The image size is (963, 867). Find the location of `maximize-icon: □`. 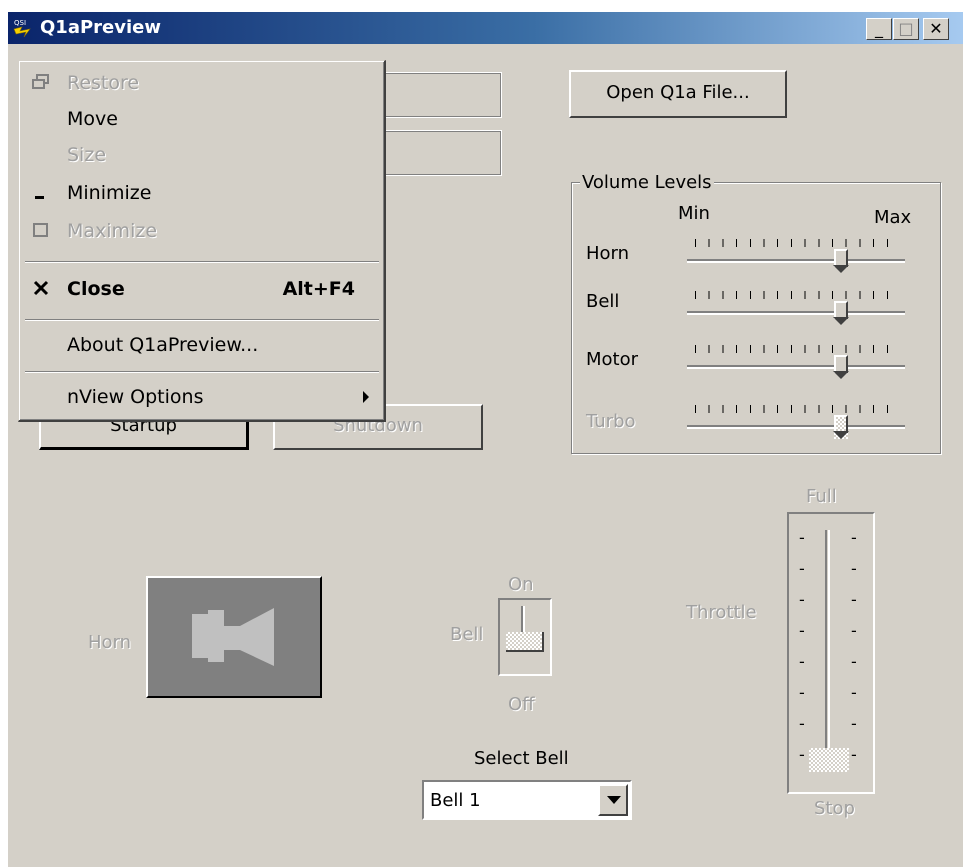

maximize-icon: □ is located at coordinates (906, 28).